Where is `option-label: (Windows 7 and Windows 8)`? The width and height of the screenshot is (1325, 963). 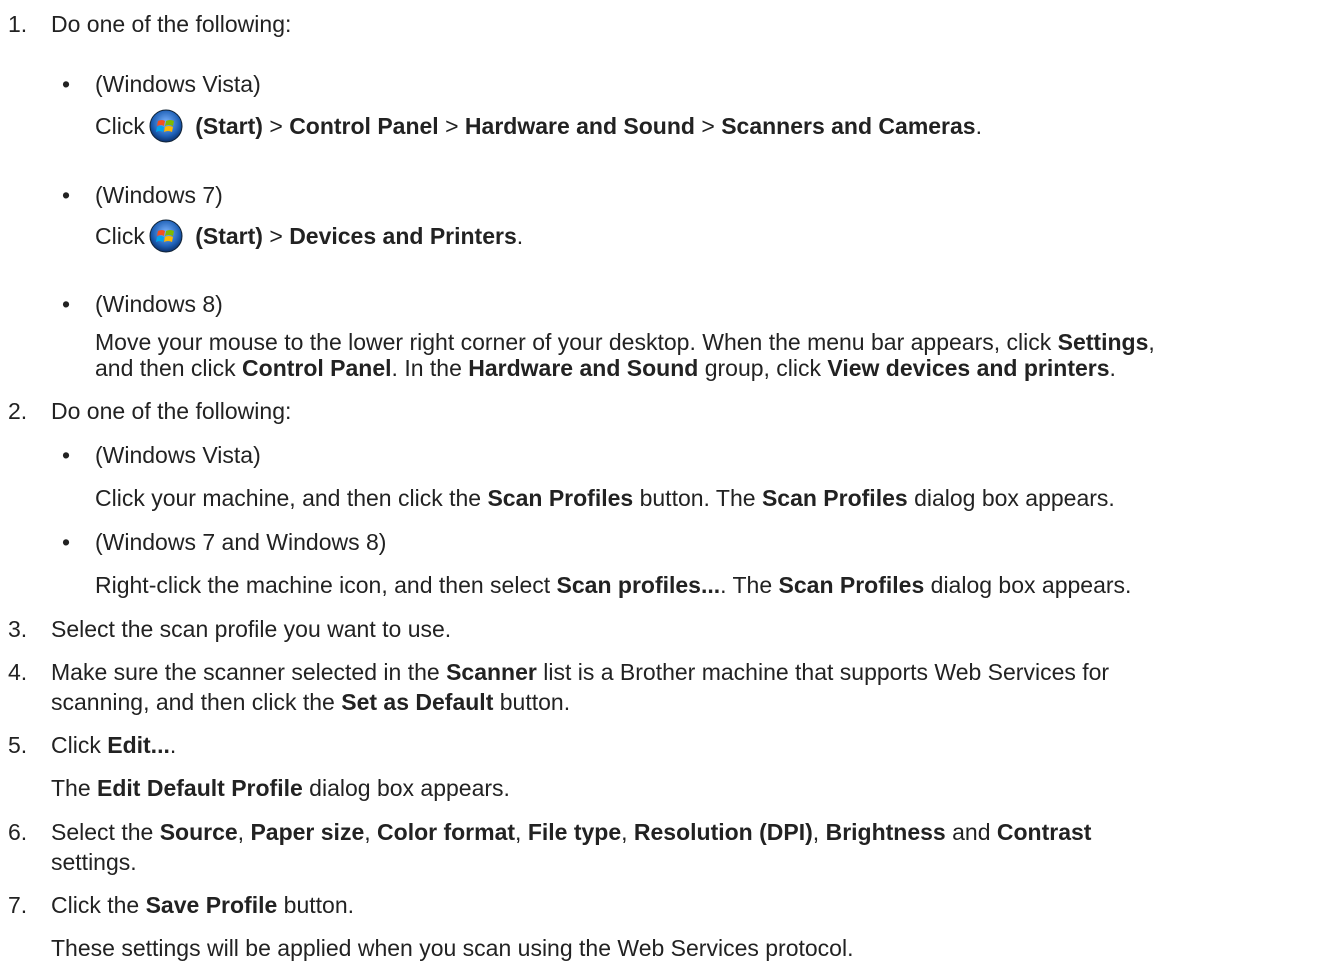 option-label: (Windows 7 and Windows 8) is located at coordinates (241, 542).